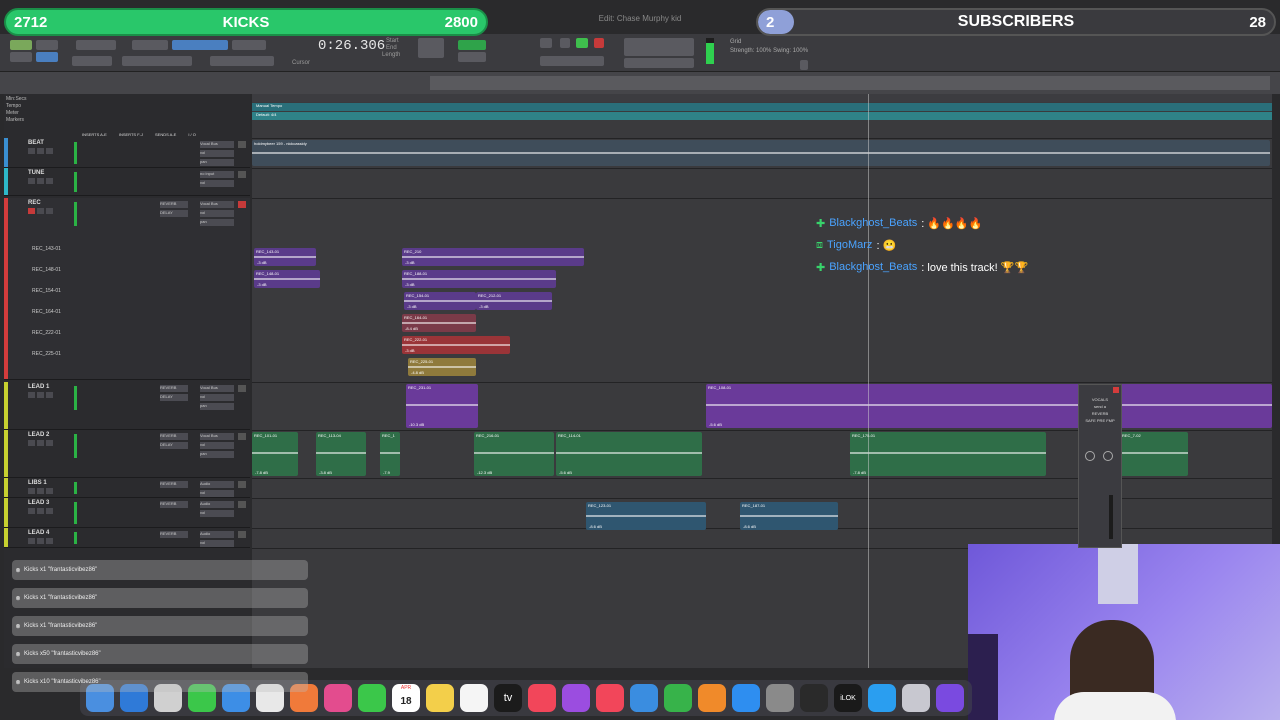  What do you see at coordinates (217, 174) in the screenshot?
I see `io-field: no input` at bounding box center [217, 174].